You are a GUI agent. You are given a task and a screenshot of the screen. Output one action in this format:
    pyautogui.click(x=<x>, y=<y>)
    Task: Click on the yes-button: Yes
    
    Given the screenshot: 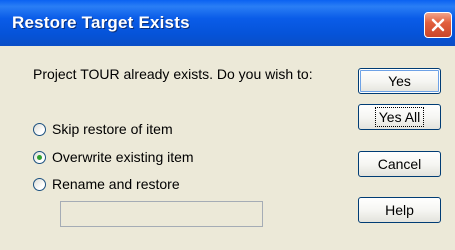 What is the action you would take?
    pyautogui.click(x=399, y=81)
    